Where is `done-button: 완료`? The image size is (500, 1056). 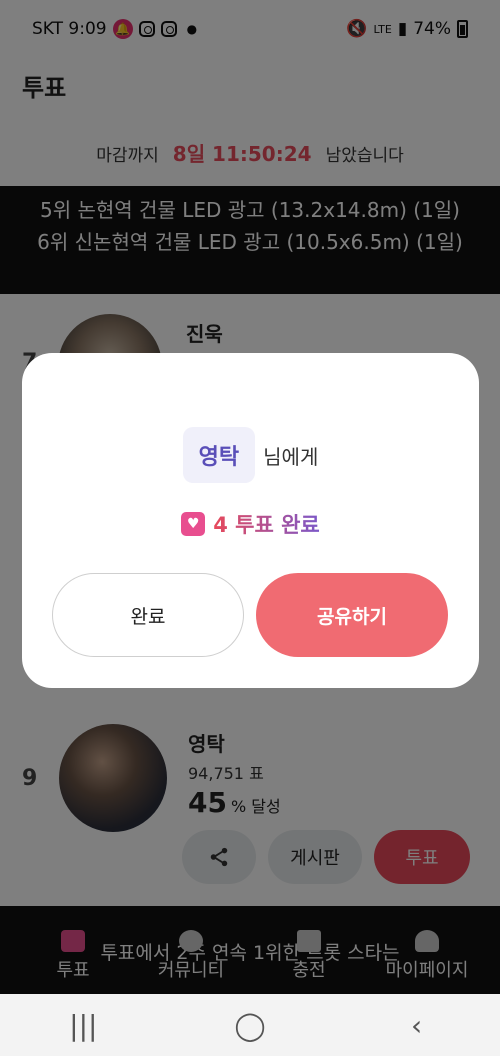 done-button: 완료 is located at coordinates (148, 615).